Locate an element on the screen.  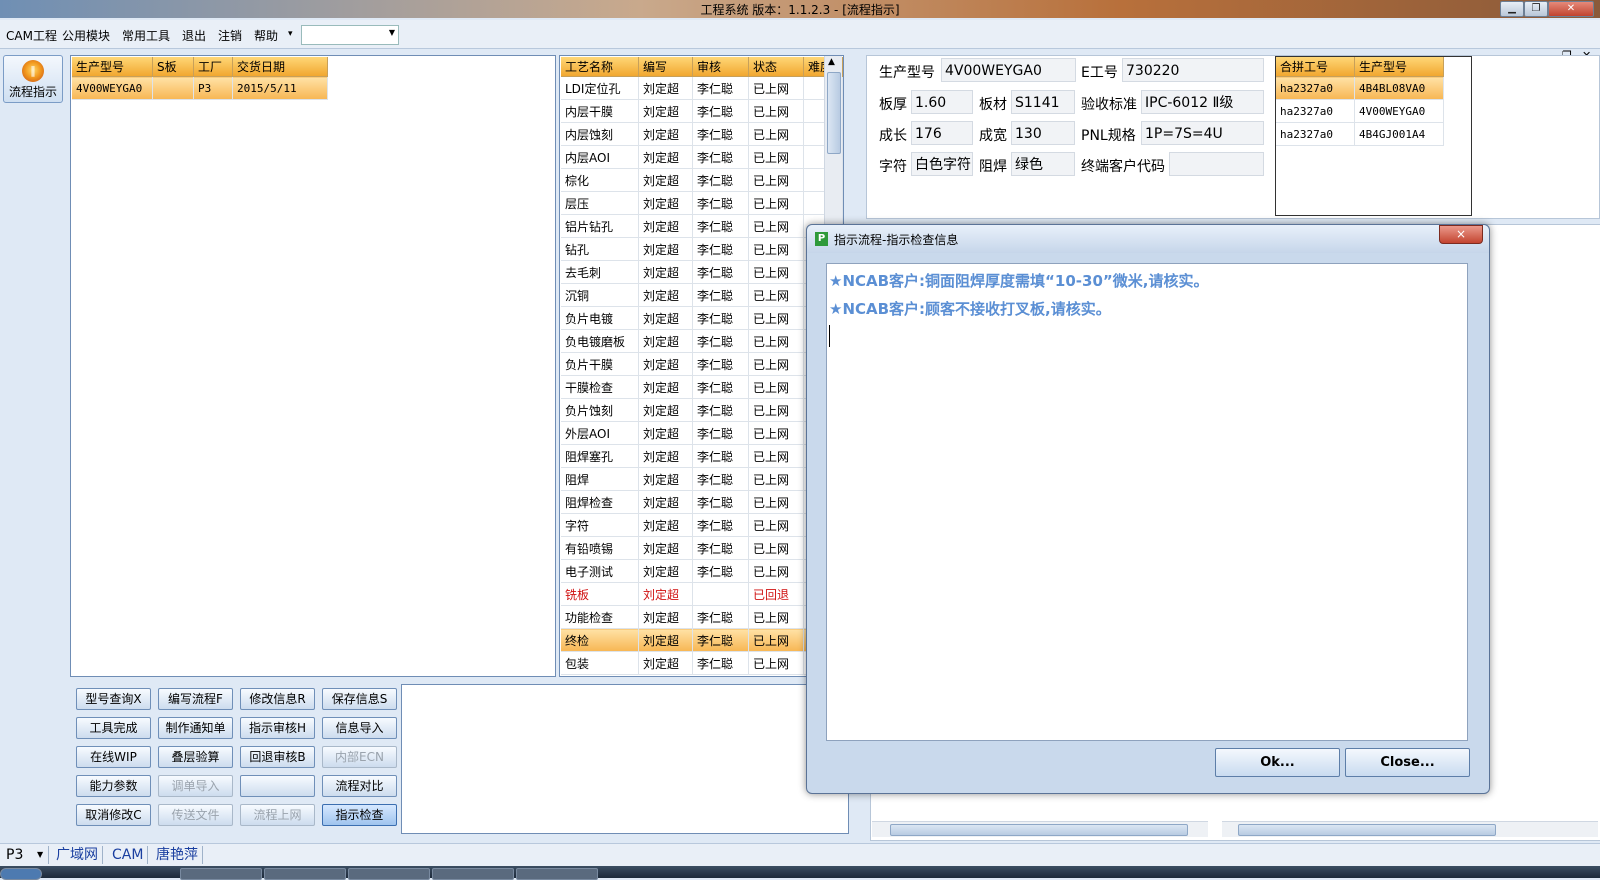
char-field: 白色字符 is located at coordinates (942, 164).